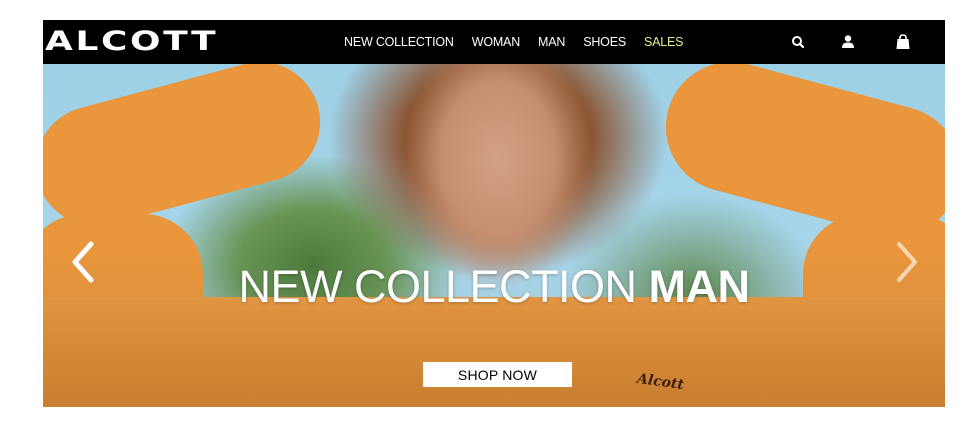  I want to click on chevron-right-icon, so click(907, 262).